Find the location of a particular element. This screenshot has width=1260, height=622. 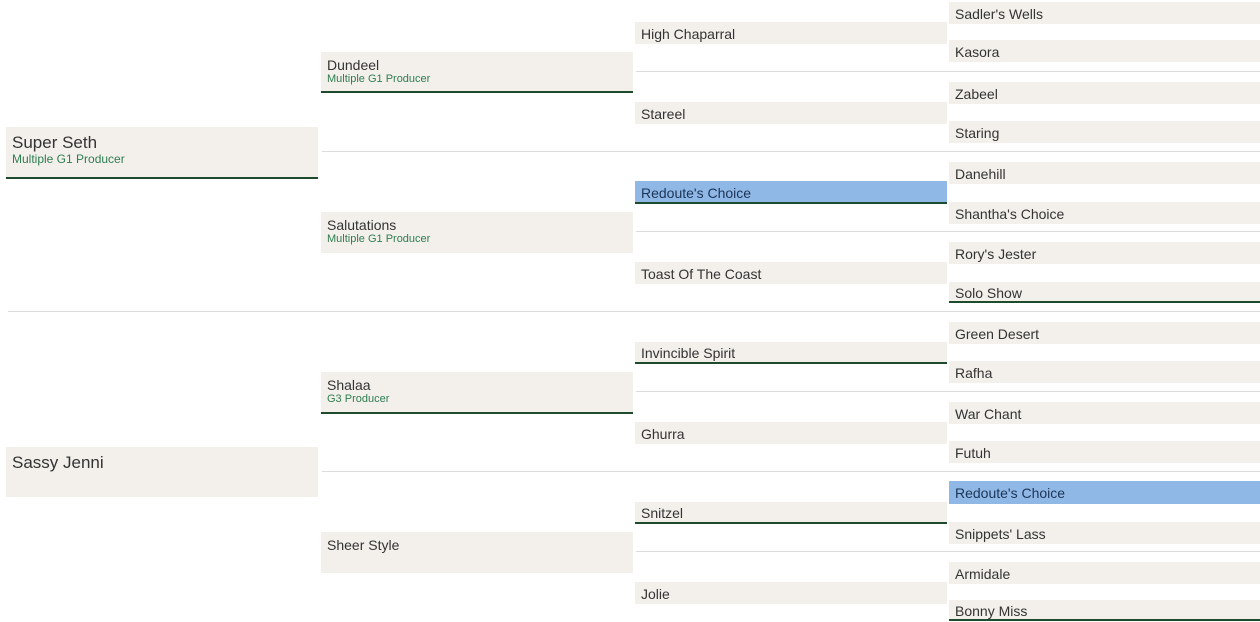

pedigree-gen3-3: Redoute's Choice is located at coordinates (791, 192).